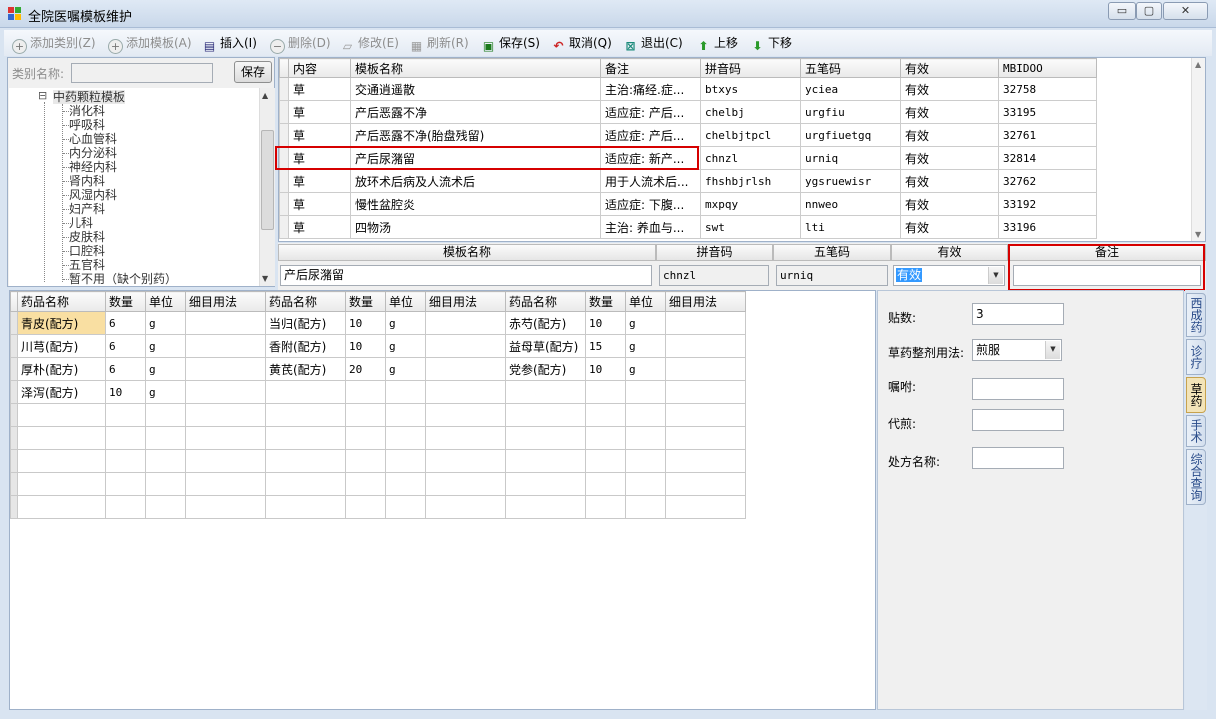  What do you see at coordinates (87, 111) in the screenshot?
I see `tree-item: 消化科` at bounding box center [87, 111].